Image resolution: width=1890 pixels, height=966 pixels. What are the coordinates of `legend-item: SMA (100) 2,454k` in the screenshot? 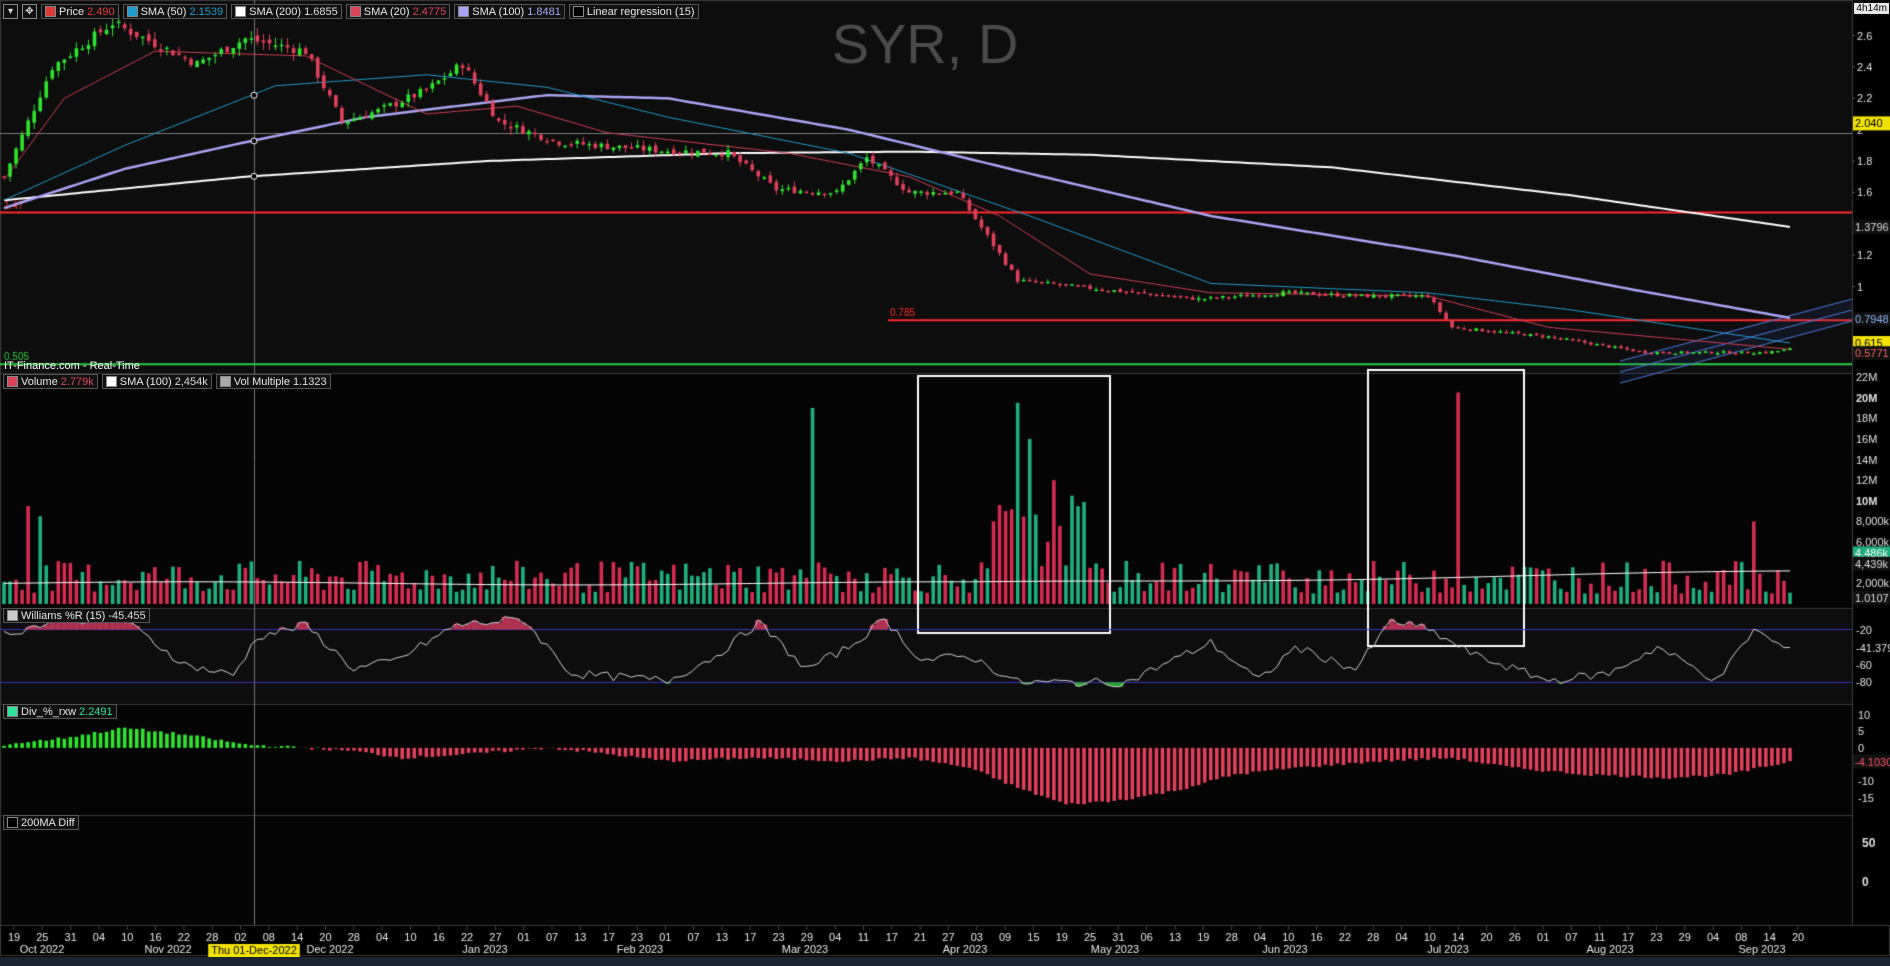 It's located at (156, 381).